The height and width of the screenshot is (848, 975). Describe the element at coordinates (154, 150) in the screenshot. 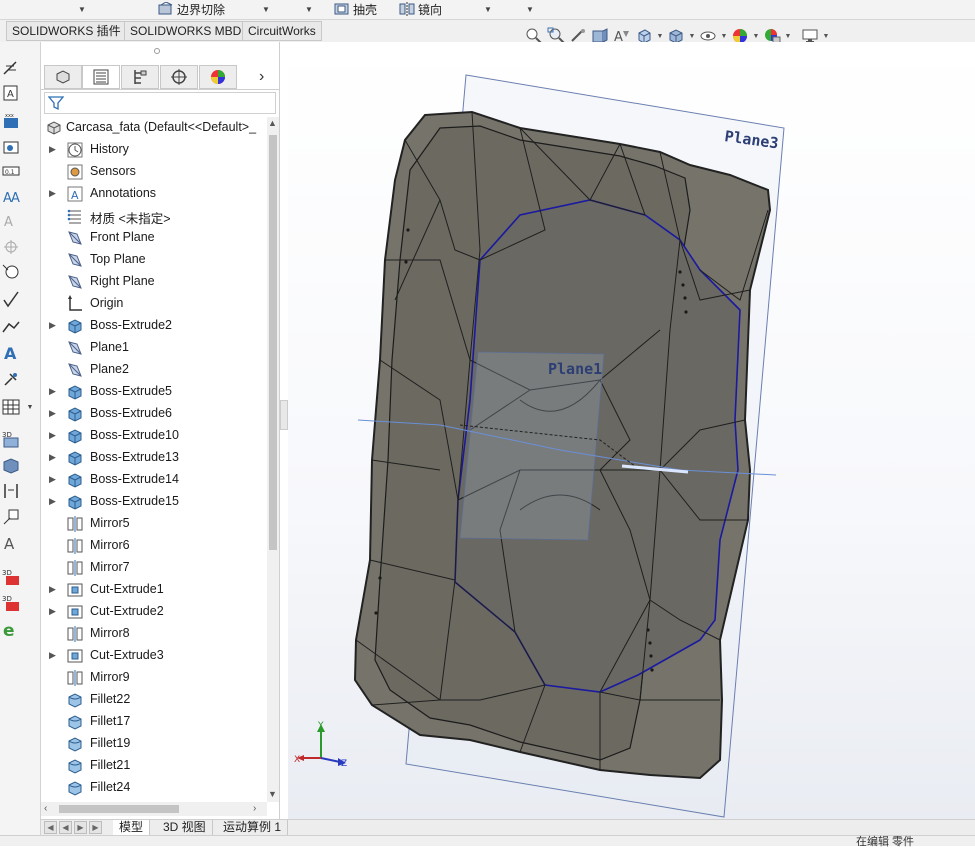

I see `tree-node: ▶ History` at that location.